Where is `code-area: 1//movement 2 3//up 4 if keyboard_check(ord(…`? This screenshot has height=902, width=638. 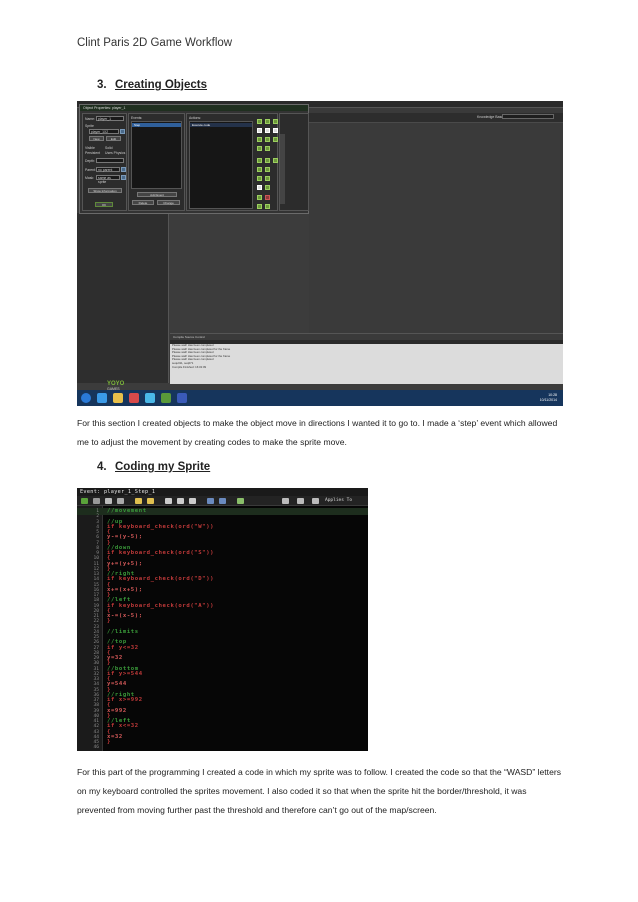
code-area: 1//movement 2 3//up 4 if keyboard_check(ord(… is located at coordinates (222, 628).